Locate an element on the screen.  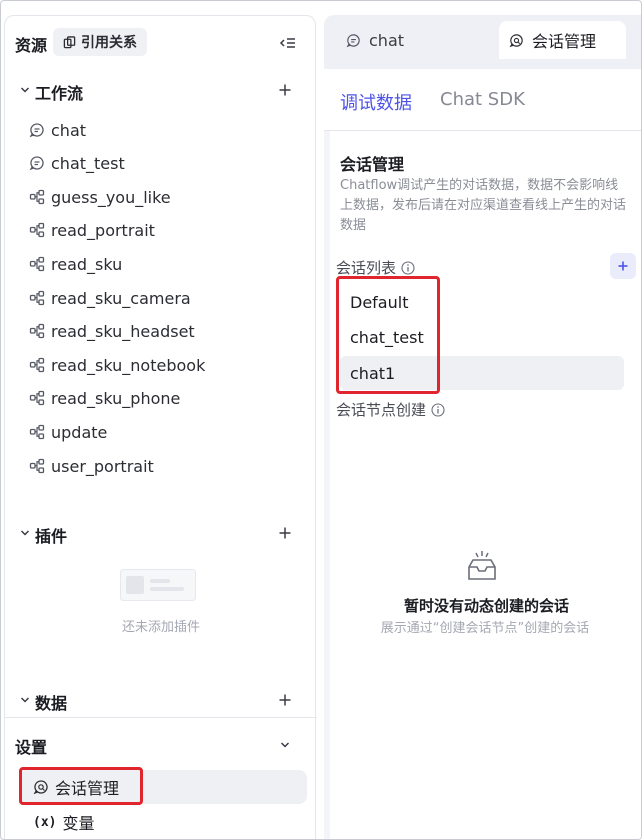
workflow-item-chat: chat is located at coordinates (169, 130).